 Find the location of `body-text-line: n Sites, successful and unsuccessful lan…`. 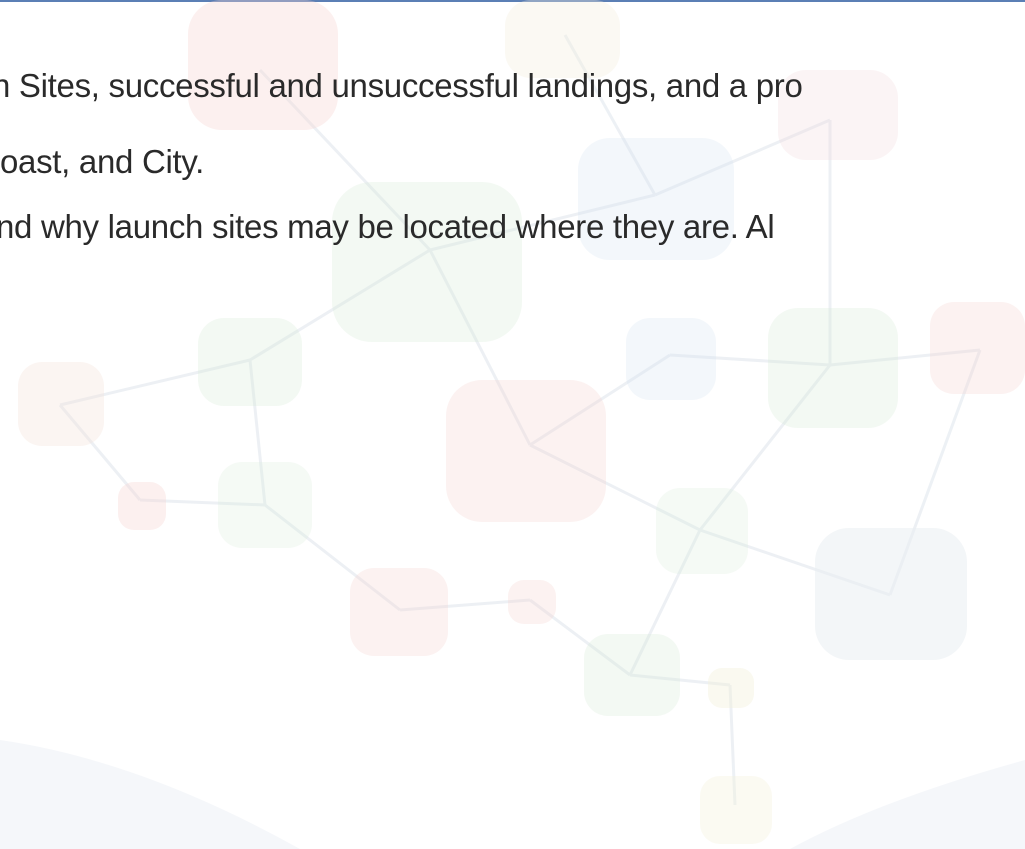

body-text-line: n Sites, successful and unsuccessful lan… is located at coordinates (401, 85).